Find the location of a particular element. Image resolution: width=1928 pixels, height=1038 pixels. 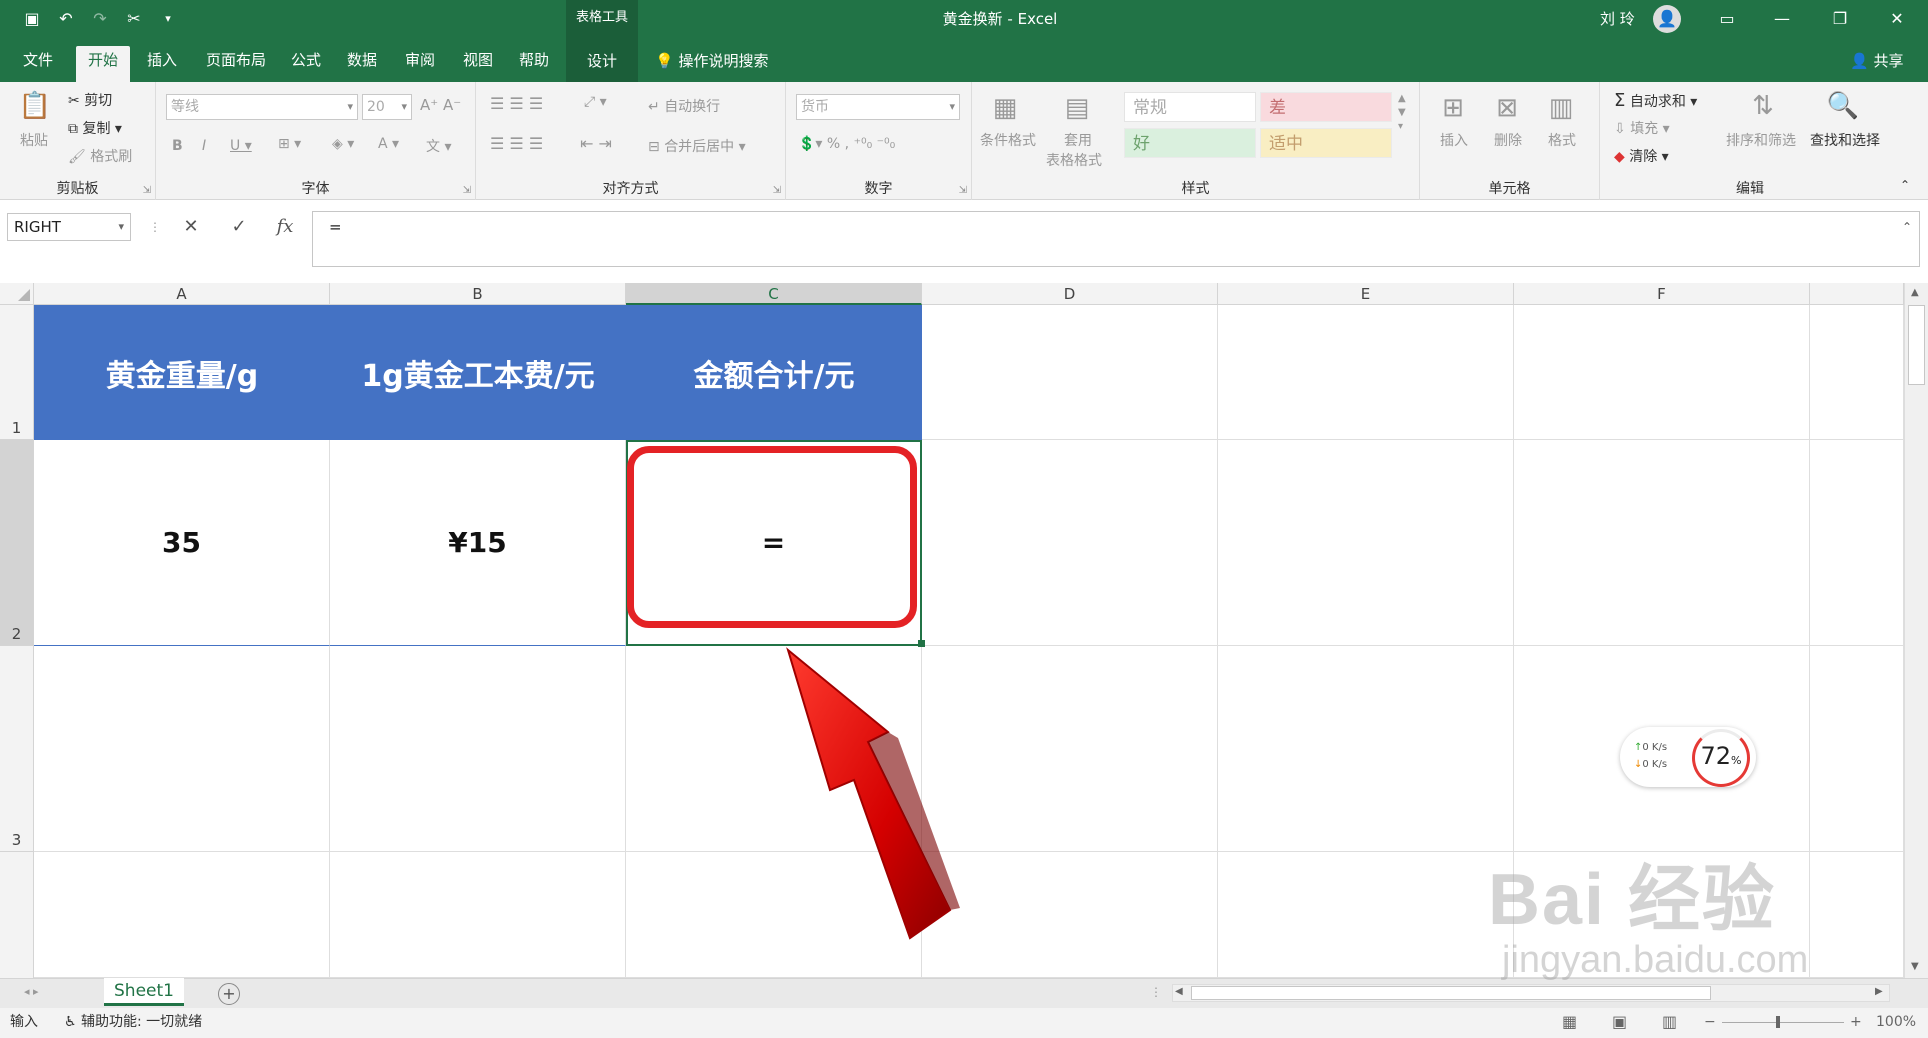

format-cells-icon: ▥ is located at coordinates (1561, 108).